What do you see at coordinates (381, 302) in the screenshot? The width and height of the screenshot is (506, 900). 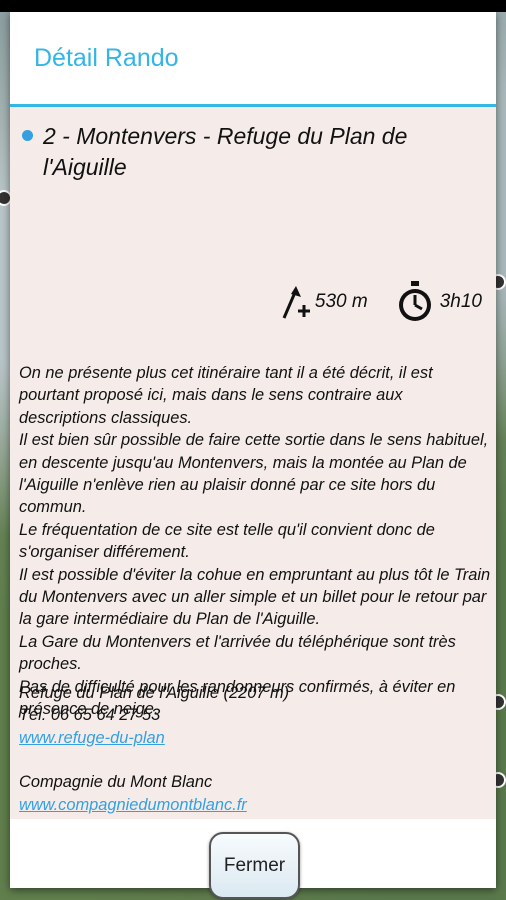 I see `route-stats: 530 m 3h10` at bounding box center [381, 302].